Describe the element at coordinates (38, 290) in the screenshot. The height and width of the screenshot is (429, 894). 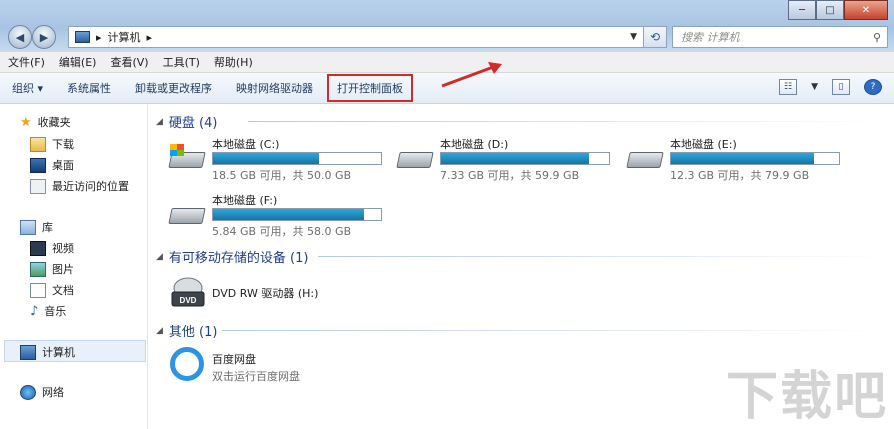
I see `document-icon` at that location.